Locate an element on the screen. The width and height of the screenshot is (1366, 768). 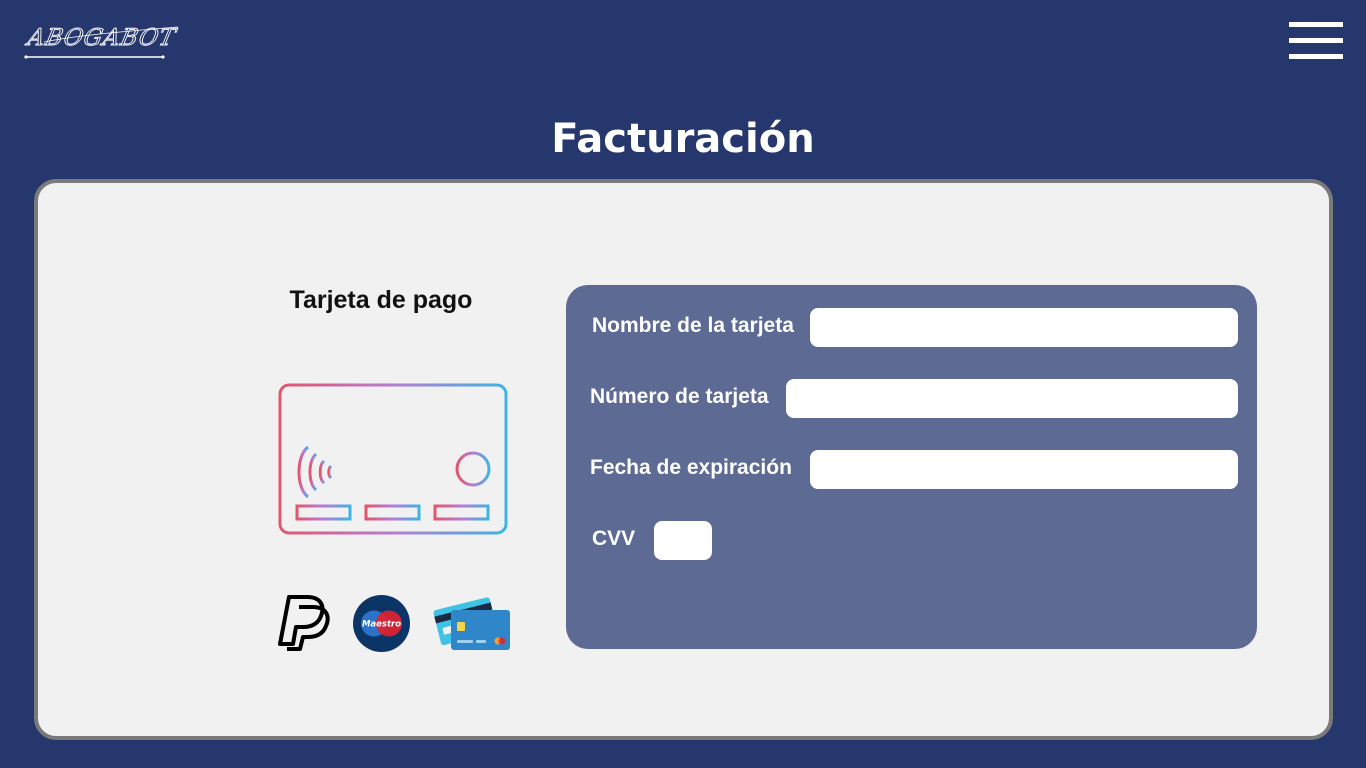
expiry-date-label: Fecha de expiración is located at coordinates (691, 467).